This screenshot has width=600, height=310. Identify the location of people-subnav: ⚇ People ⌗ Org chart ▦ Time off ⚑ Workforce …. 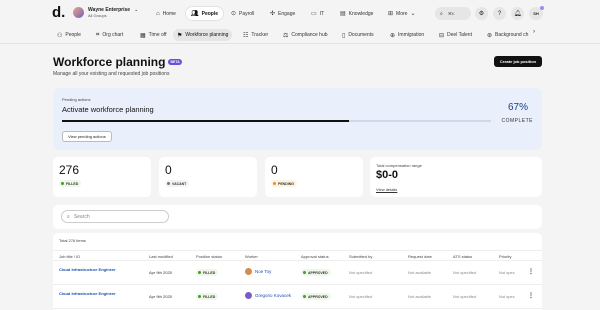
(300, 35).